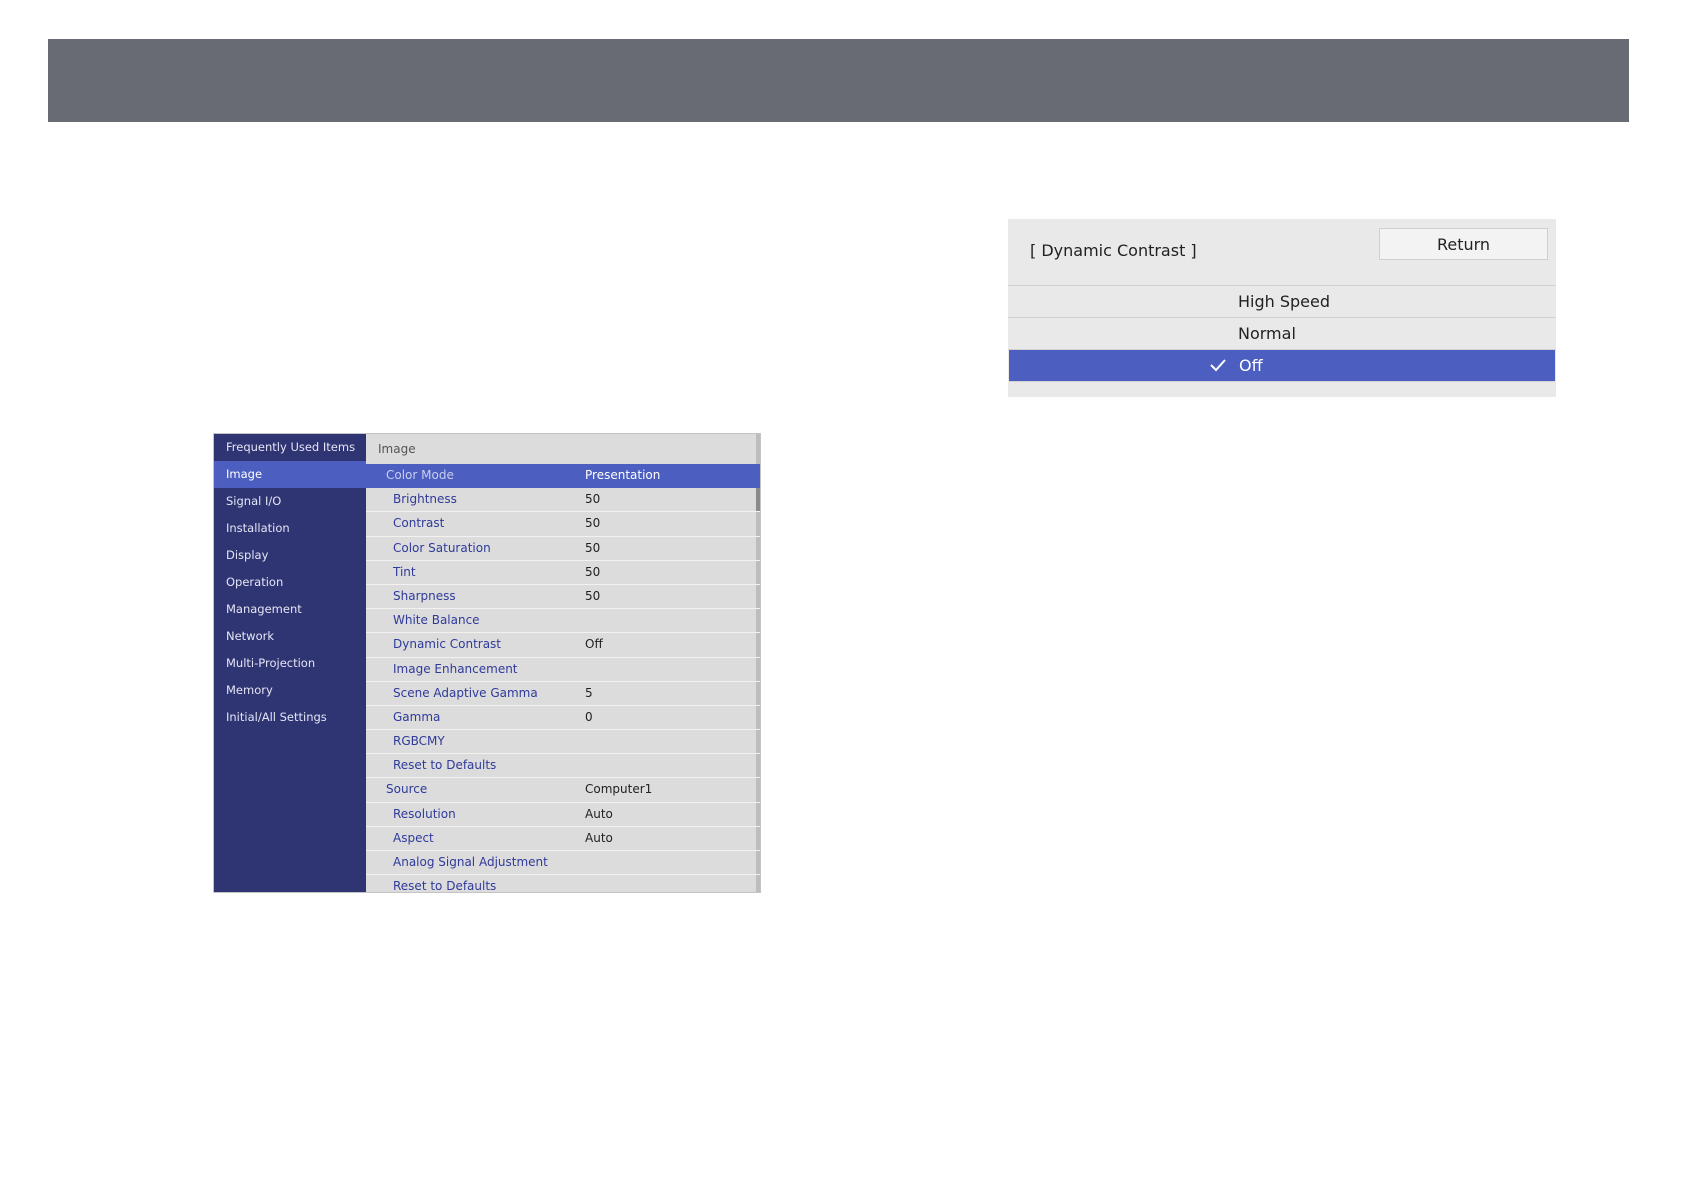  What do you see at coordinates (465, 692) in the screenshot?
I see `setting-label: Scene Adaptive Gamma` at bounding box center [465, 692].